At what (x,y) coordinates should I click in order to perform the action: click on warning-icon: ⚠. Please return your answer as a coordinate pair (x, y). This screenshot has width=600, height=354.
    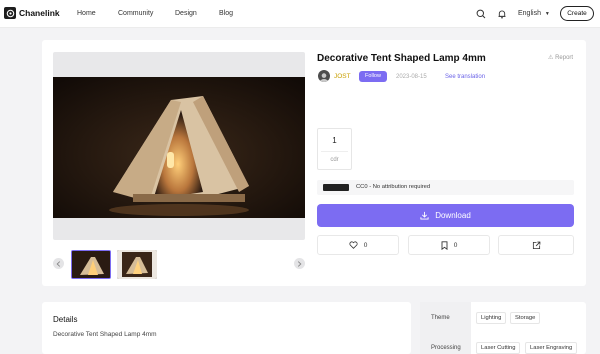
    Looking at the image, I should click on (551, 58).